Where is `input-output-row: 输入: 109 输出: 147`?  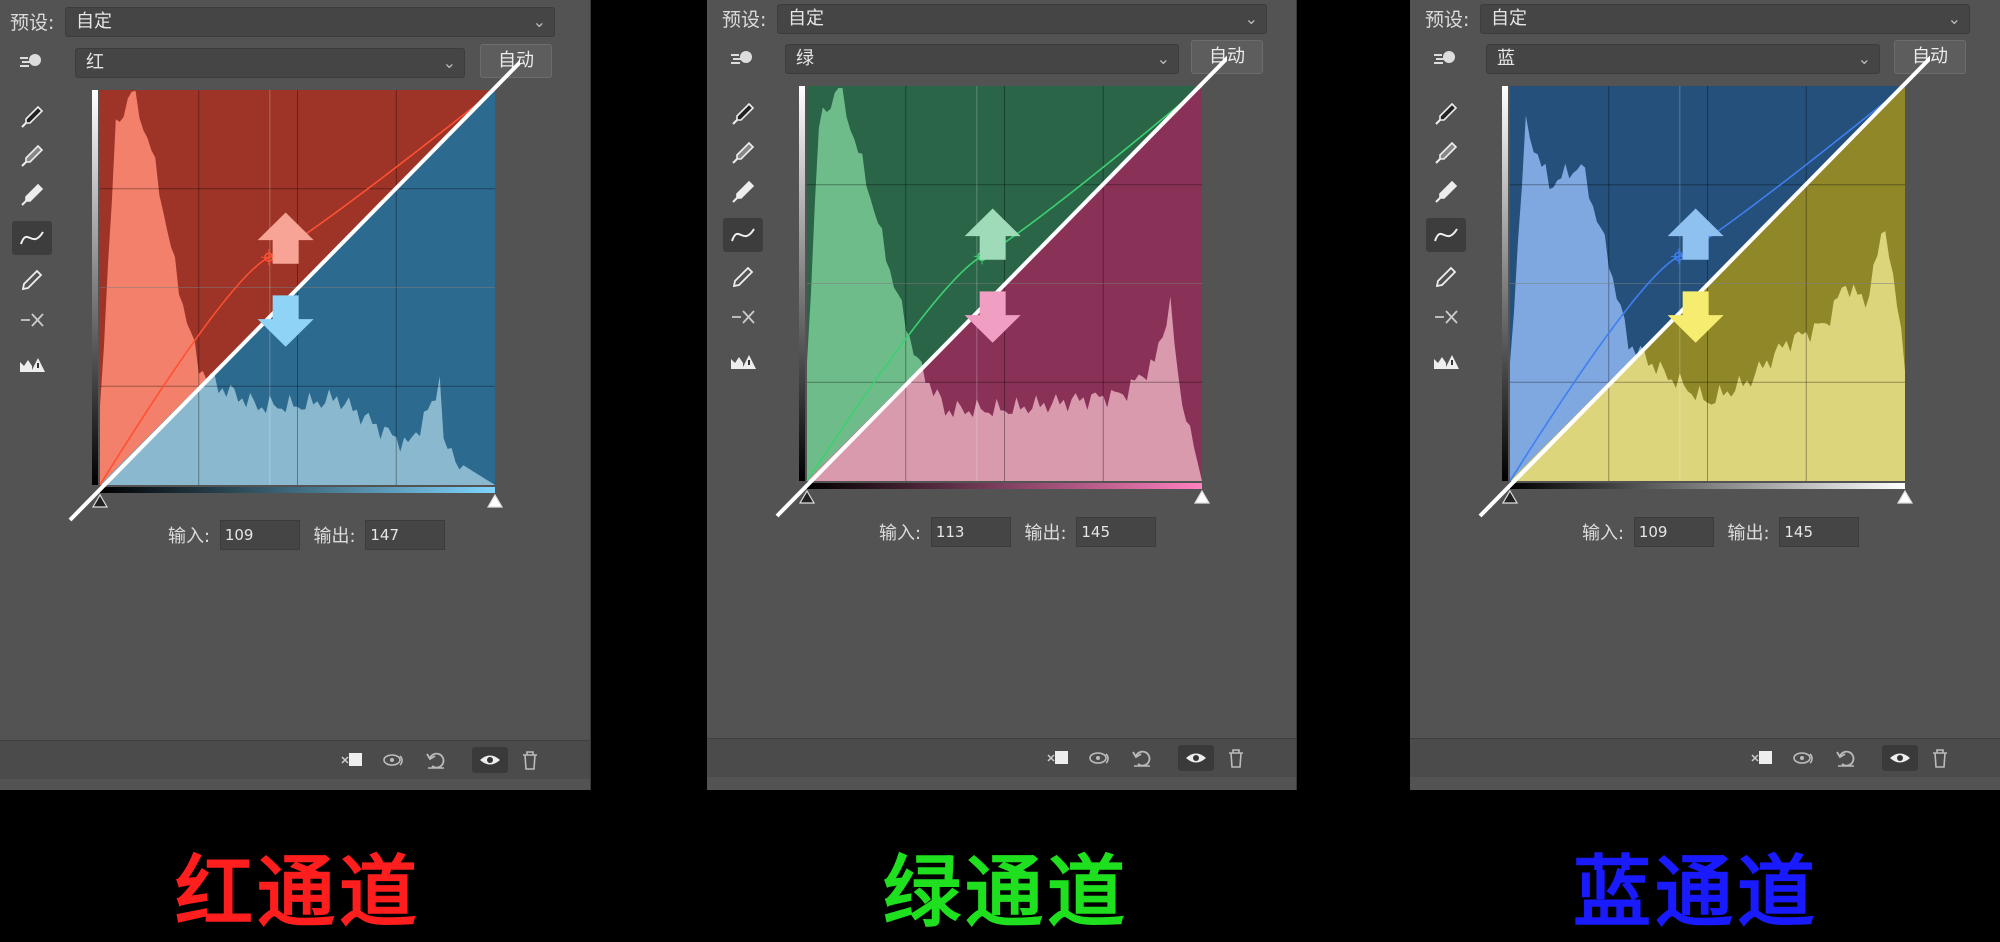
input-output-row: 输入: 109 输出: 147 is located at coordinates (310, 535).